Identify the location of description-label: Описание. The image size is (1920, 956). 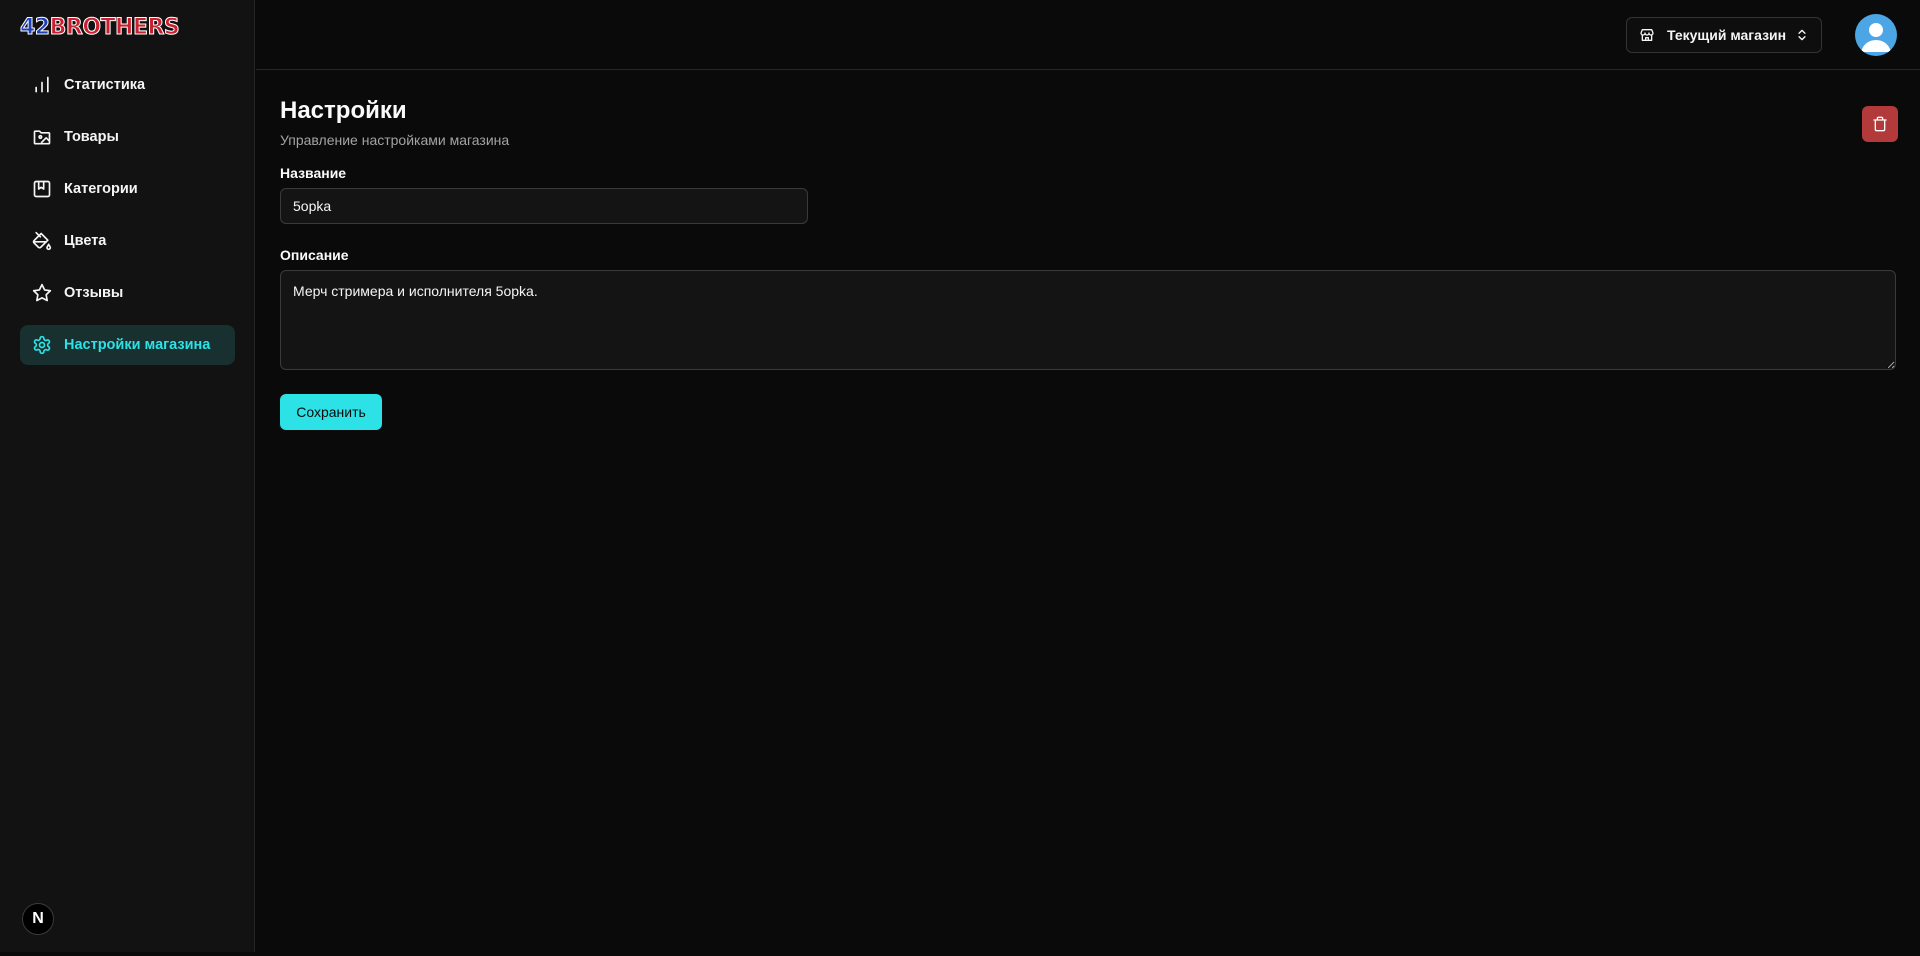
(314, 255).